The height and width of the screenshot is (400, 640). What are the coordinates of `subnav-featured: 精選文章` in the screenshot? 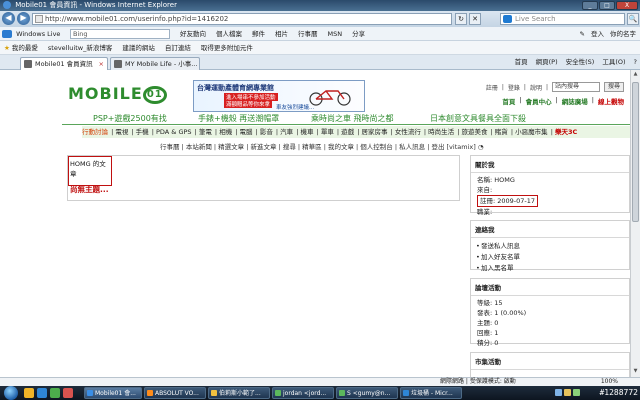 It's located at (231, 147).